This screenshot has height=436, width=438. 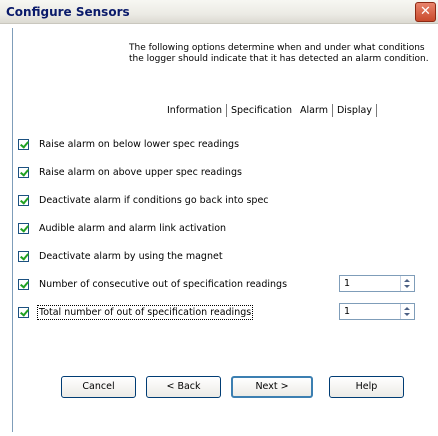 What do you see at coordinates (219, 12) in the screenshot?
I see `title-bar: Configure Sensors ✕` at bounding box center [219, 12].